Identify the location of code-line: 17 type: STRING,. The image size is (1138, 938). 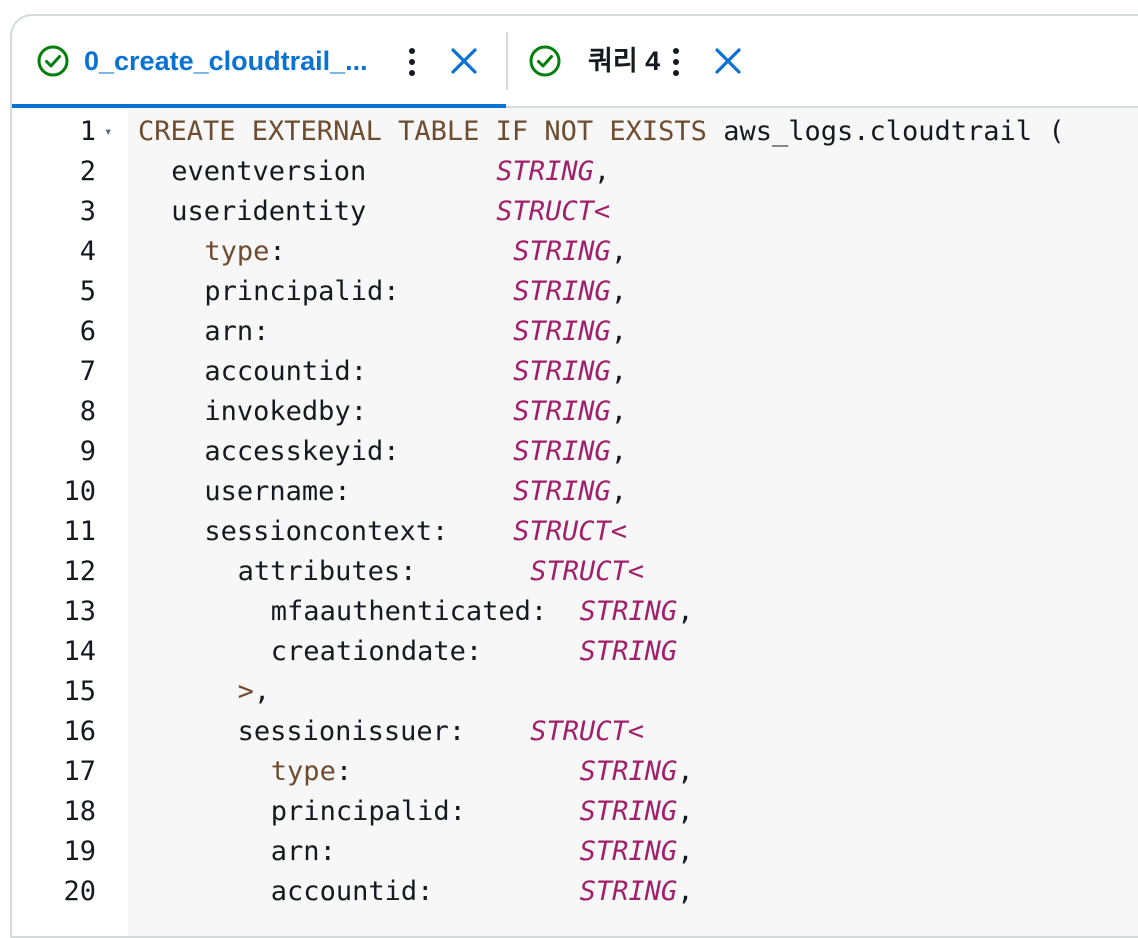
(575, 772).